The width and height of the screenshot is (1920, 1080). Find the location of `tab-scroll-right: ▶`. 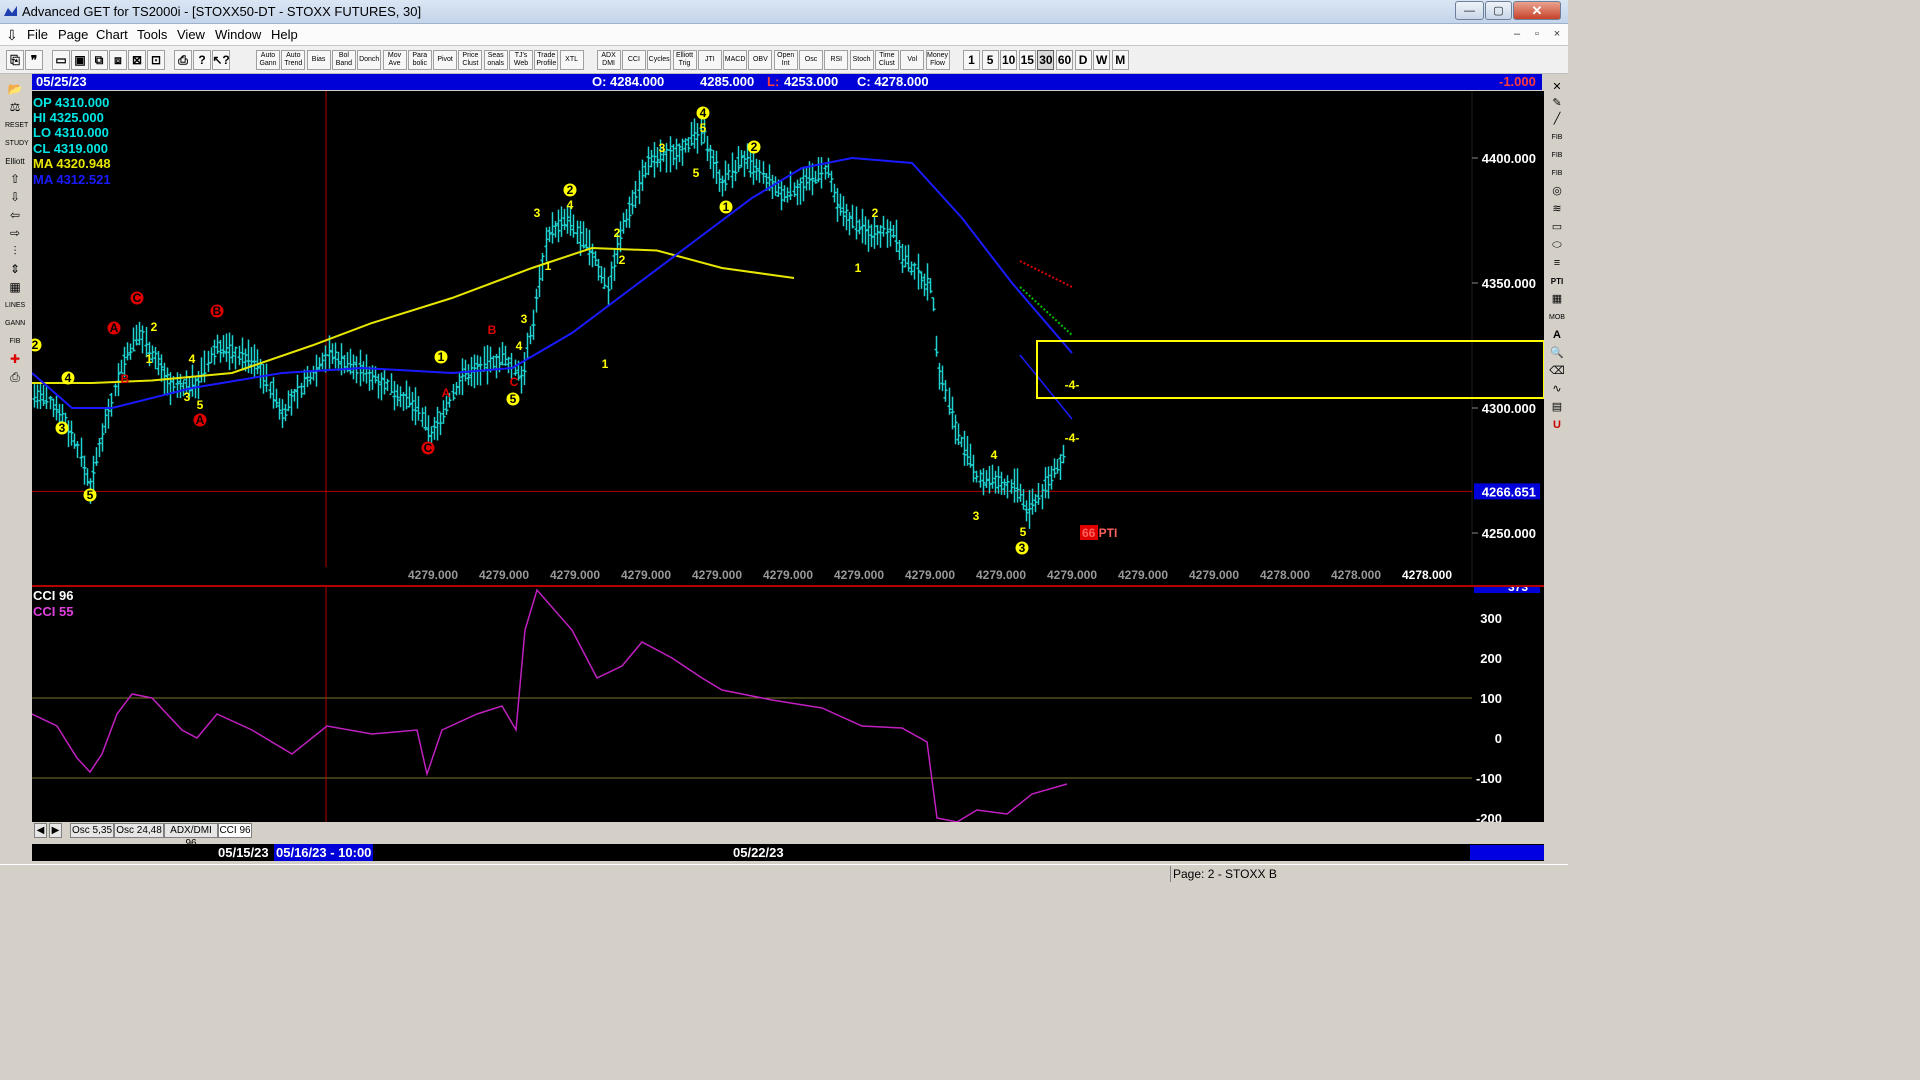

tab-scroll-right: ▶ is located at coordinates (55, 830).